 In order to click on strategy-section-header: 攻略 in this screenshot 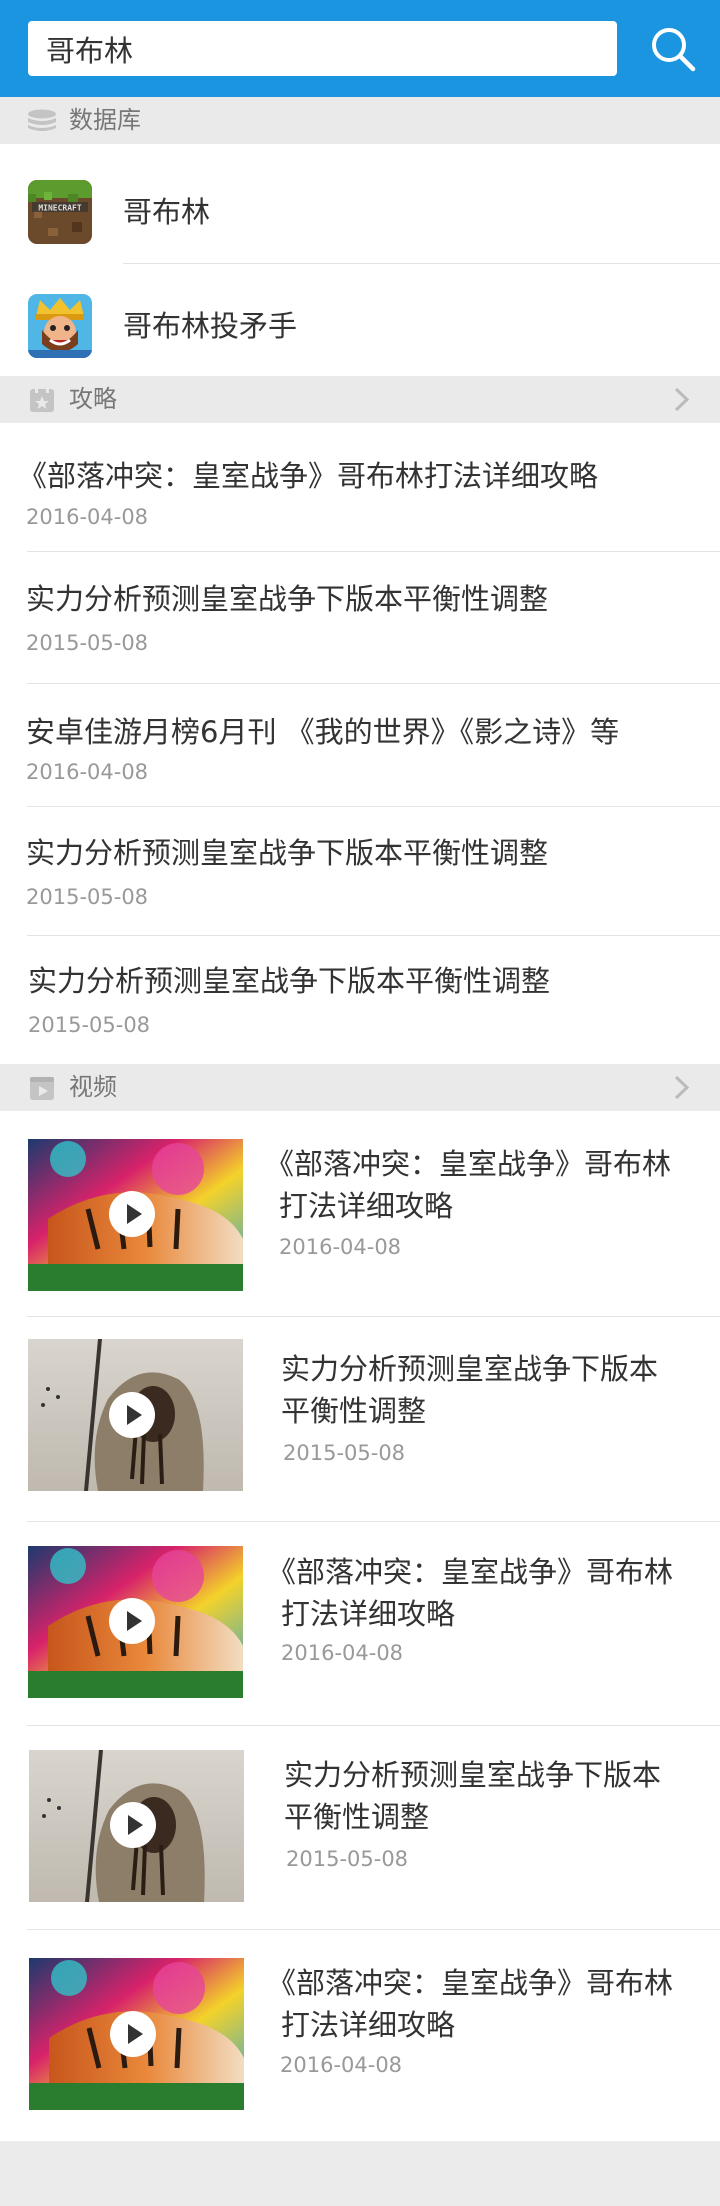, I will do `click(360, 399)`.